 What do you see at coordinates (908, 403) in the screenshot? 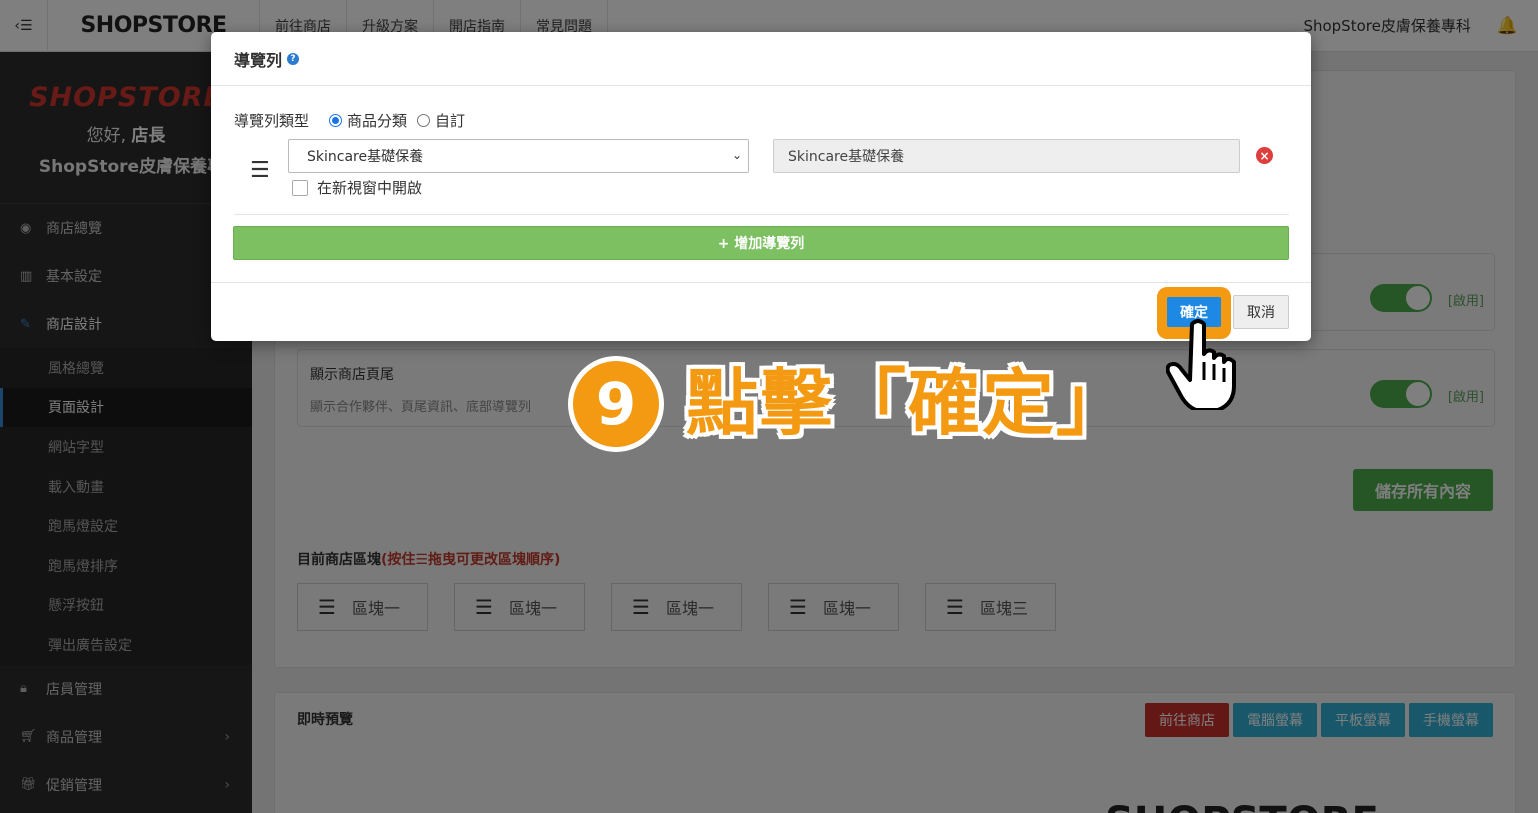
I see `step-instruction: 點擊「確定」` at bounding box center [908, 403].